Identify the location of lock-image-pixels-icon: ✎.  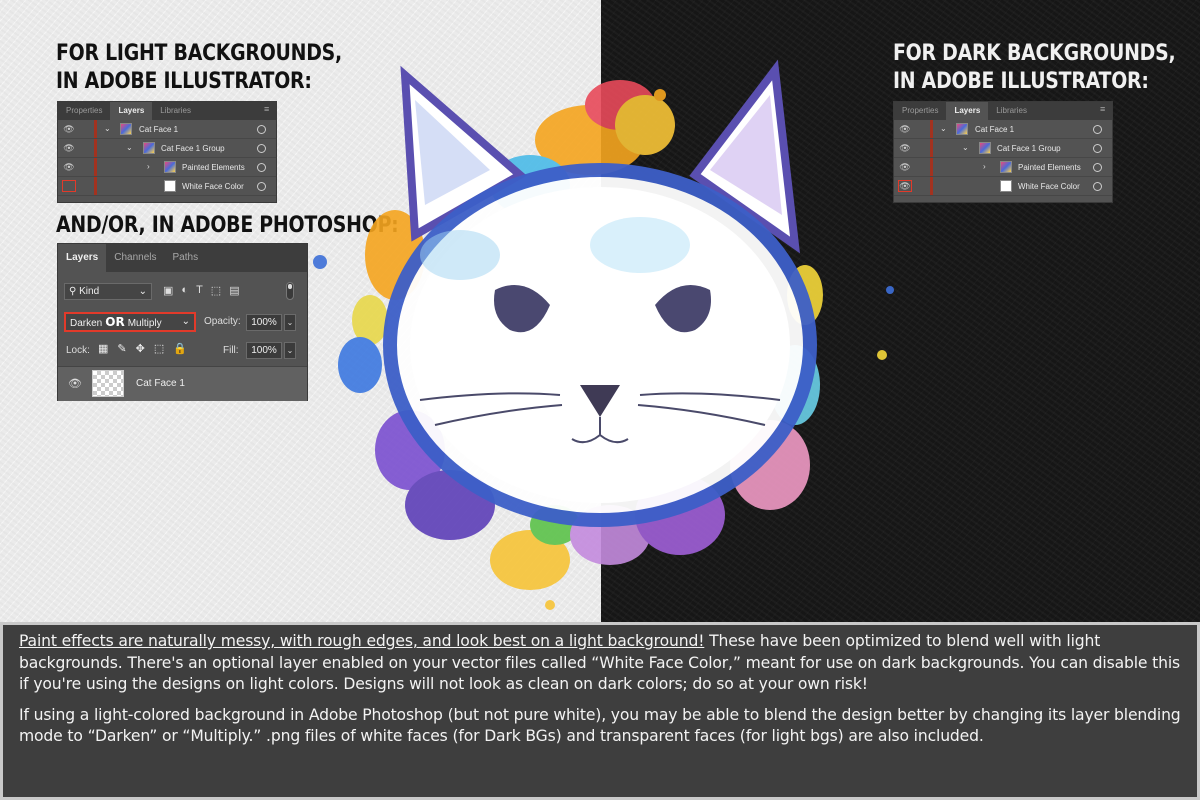
(121, 348).